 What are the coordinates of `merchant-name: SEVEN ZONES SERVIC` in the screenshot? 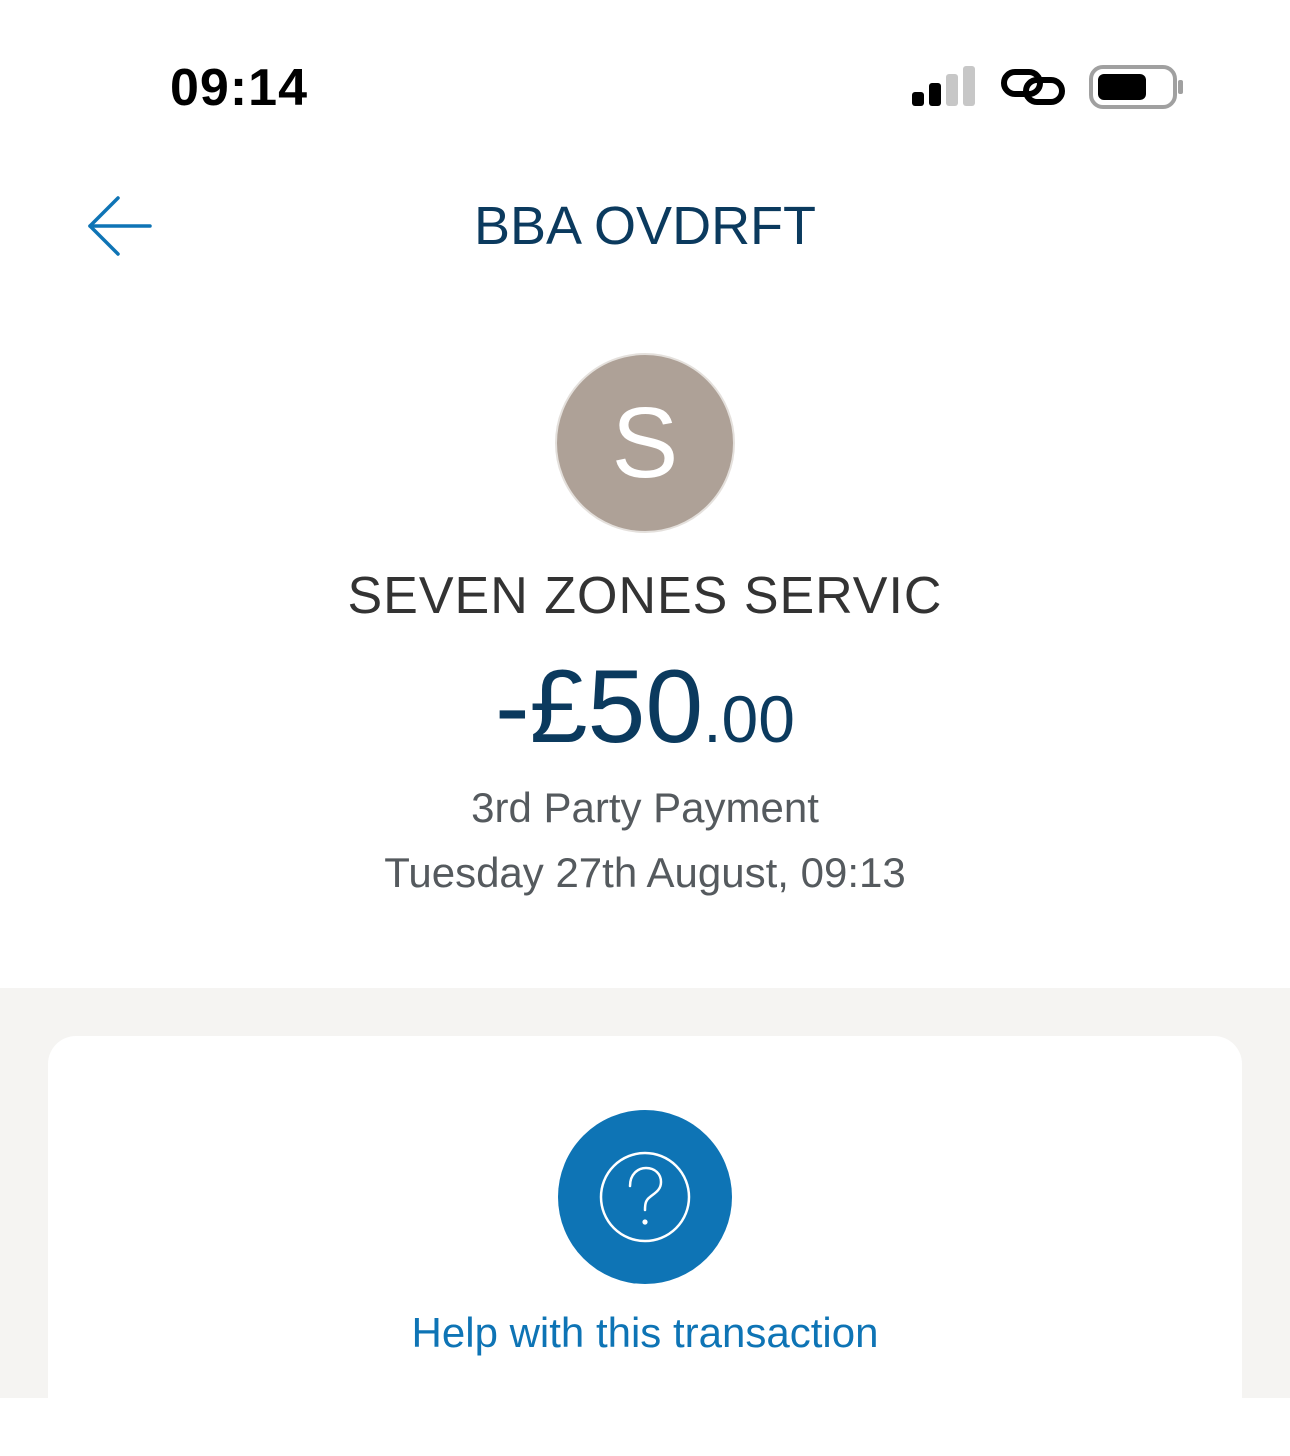 It's located at (645, 596).